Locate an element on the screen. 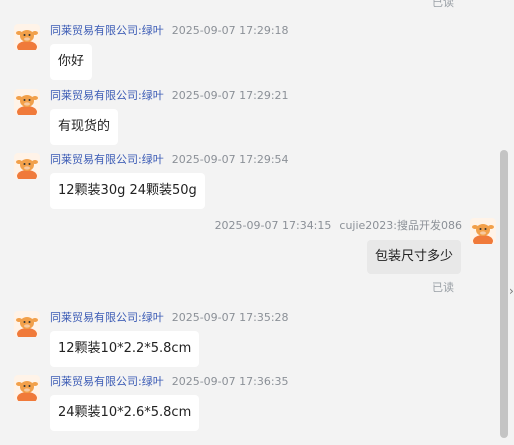 This screenshot has height=445, width=514. scrollbar-thumb is located at coordinates (504, 294).